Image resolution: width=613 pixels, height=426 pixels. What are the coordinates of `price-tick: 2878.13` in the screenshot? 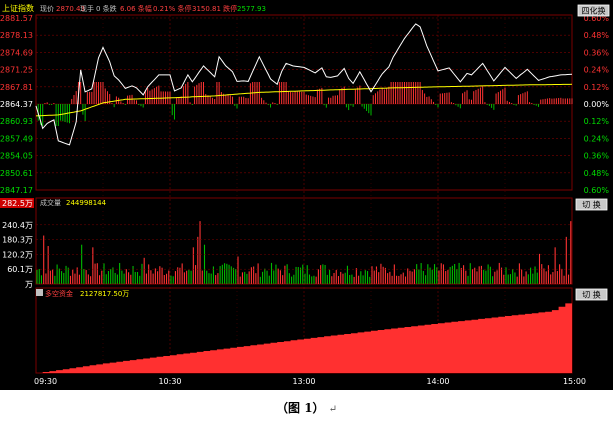 It's located at (16, 35).